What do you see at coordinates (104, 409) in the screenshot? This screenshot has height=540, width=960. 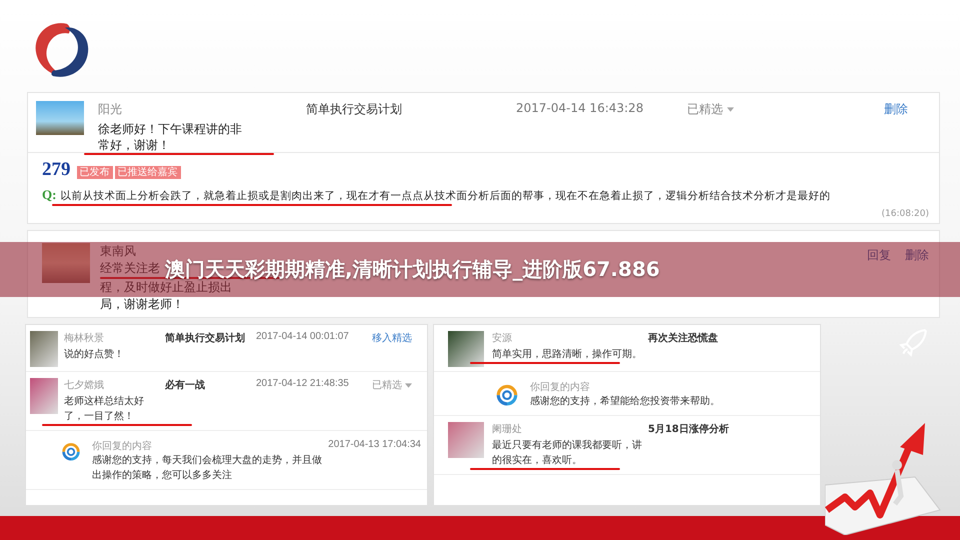 I see `comment-text: 老师这样总结太好了，一目了然！` at bounding box center [104, 409].